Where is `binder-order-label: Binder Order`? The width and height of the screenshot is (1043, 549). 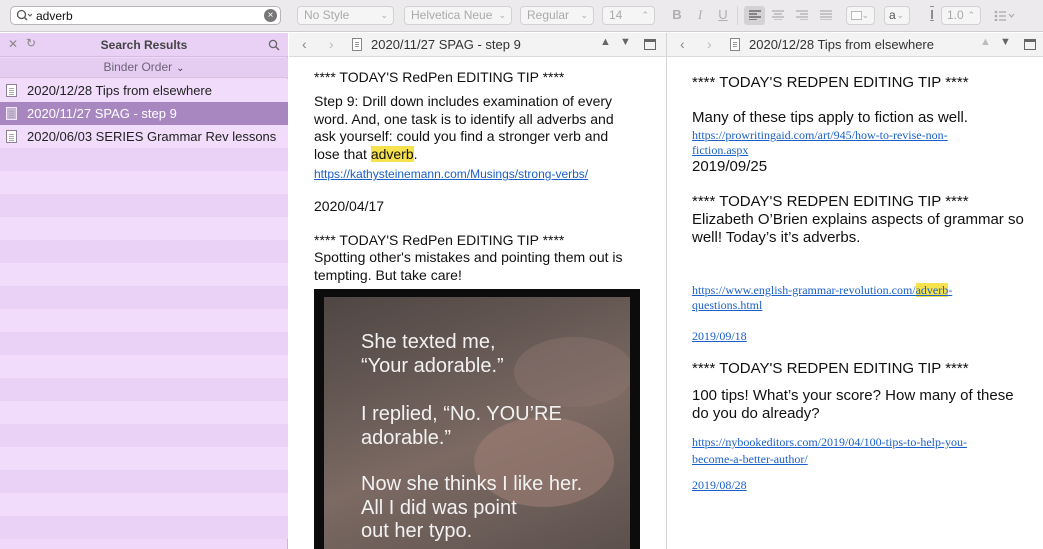
binder-order-label: Binder Order is located at coordinates (138, 67).